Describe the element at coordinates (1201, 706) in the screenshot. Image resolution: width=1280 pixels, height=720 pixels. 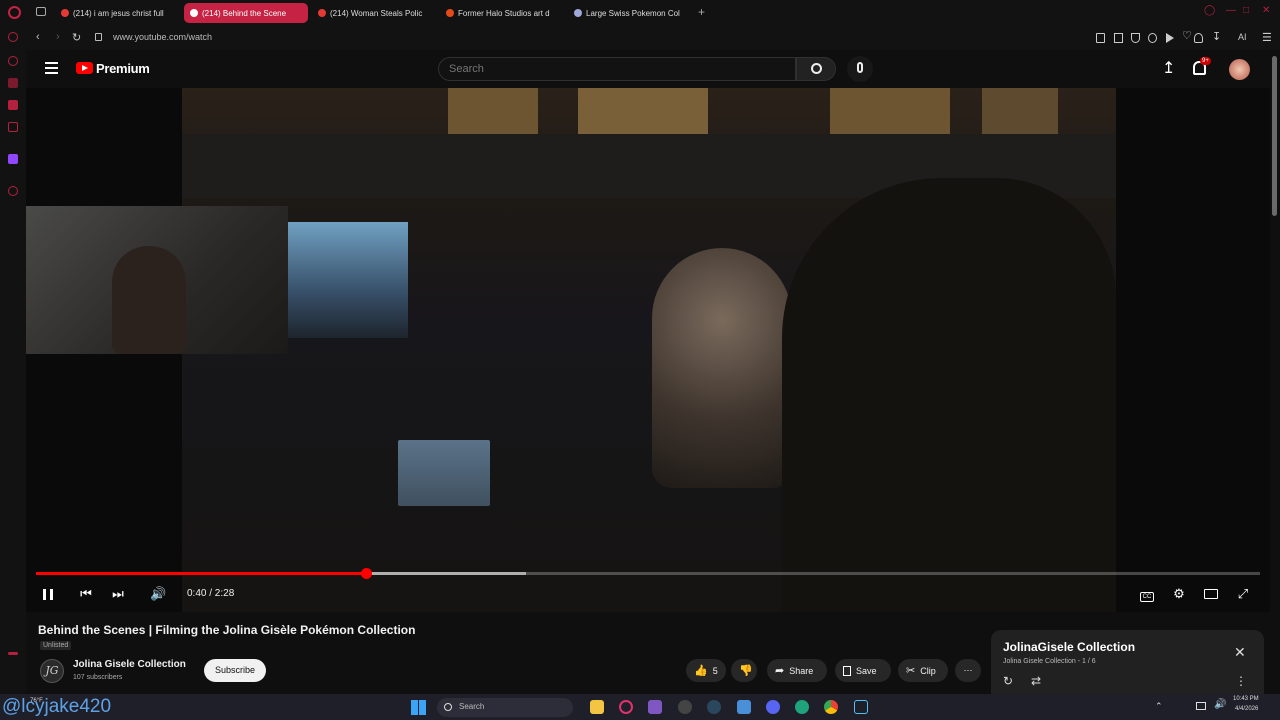
I see `tray-network-icon` at that location.